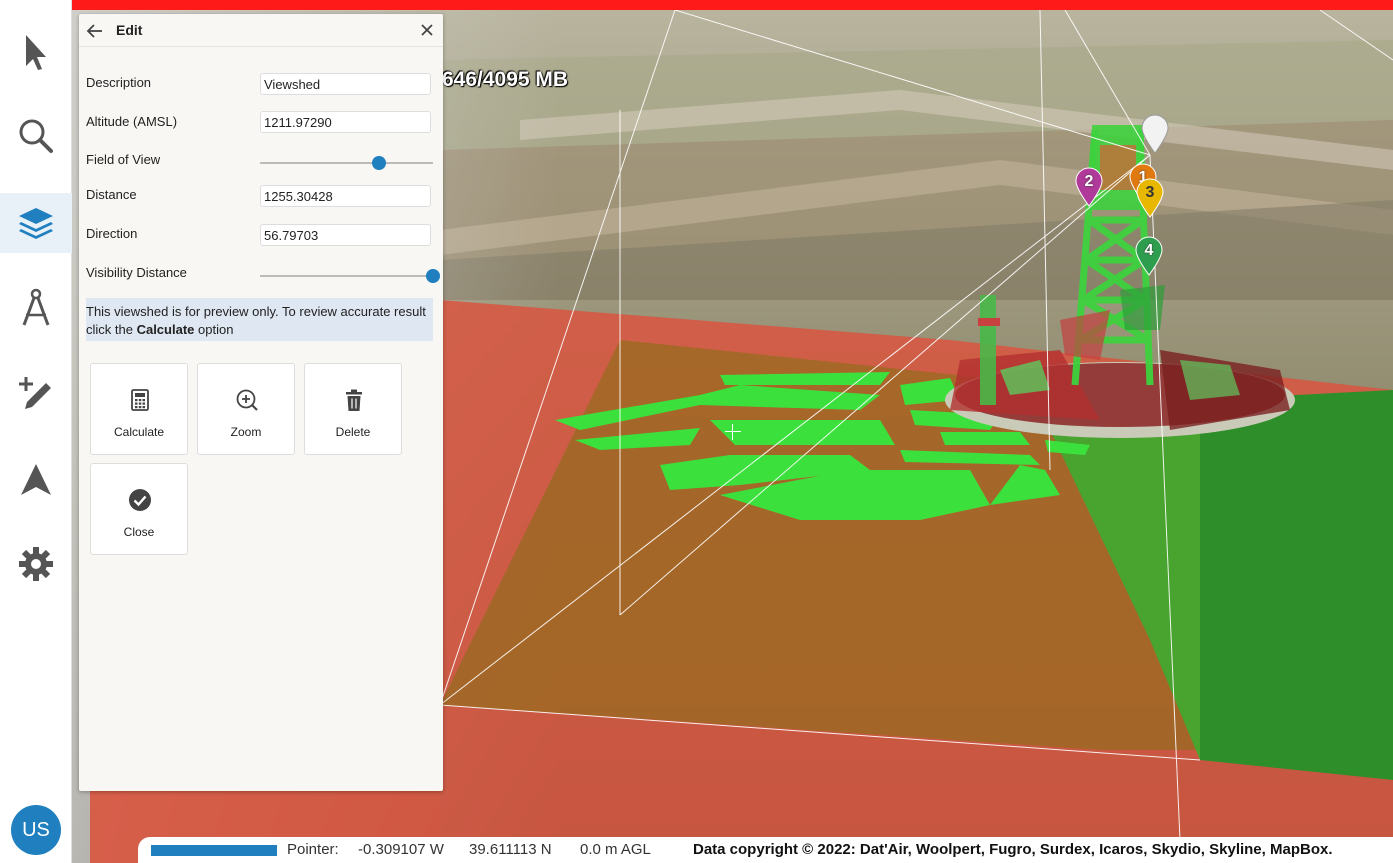 This screenshot has width=1393, height=863. I want to click on calculate-button: Calculate, so click(139, 409).